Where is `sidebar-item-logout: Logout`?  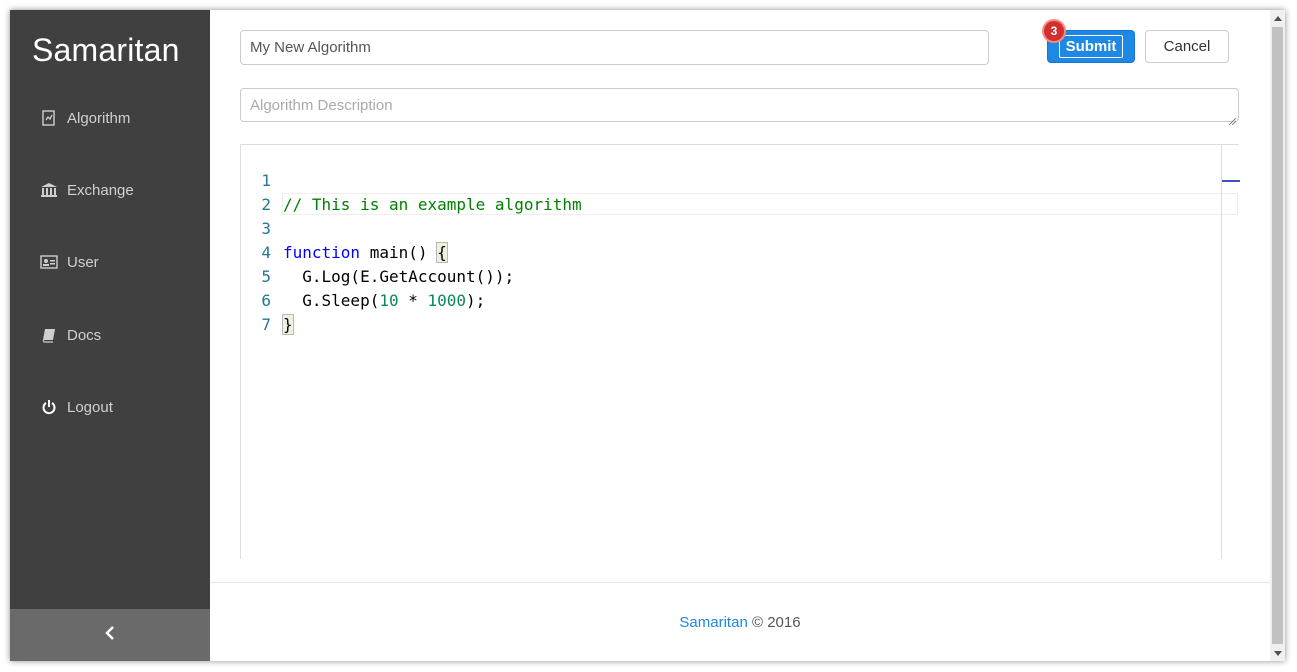
sidebar-item-logout: Logout is located at coordinates (76, 407).